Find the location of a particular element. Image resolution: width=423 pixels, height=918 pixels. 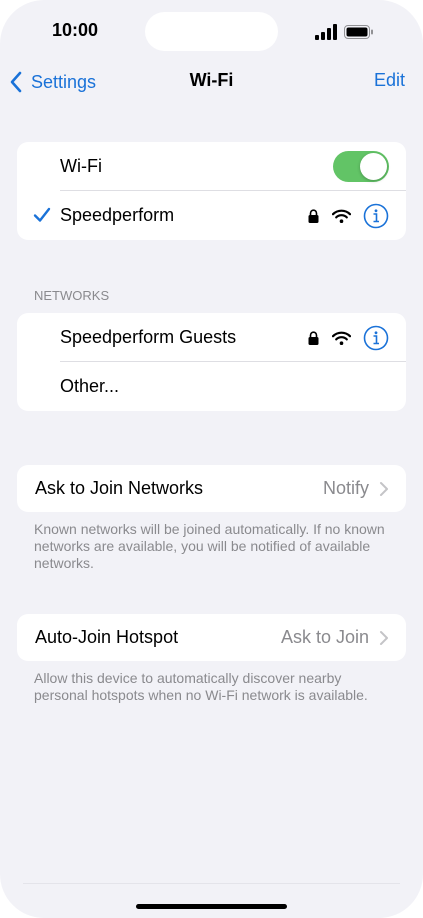

networks-section-header: NETWORKS is located at coordinates (72, 295).